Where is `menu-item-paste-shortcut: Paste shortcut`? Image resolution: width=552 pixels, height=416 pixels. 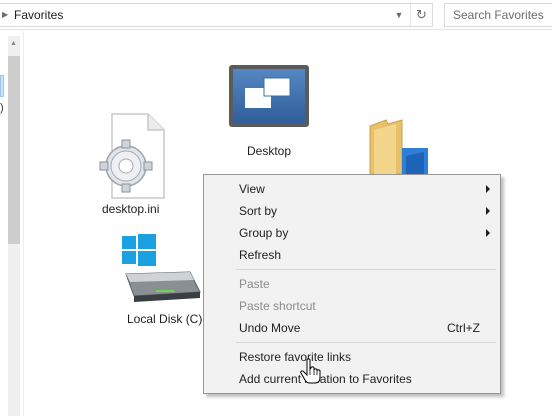 menu-item-paste-shortcut: Paste shortcut is located at coordinates (277, 306).